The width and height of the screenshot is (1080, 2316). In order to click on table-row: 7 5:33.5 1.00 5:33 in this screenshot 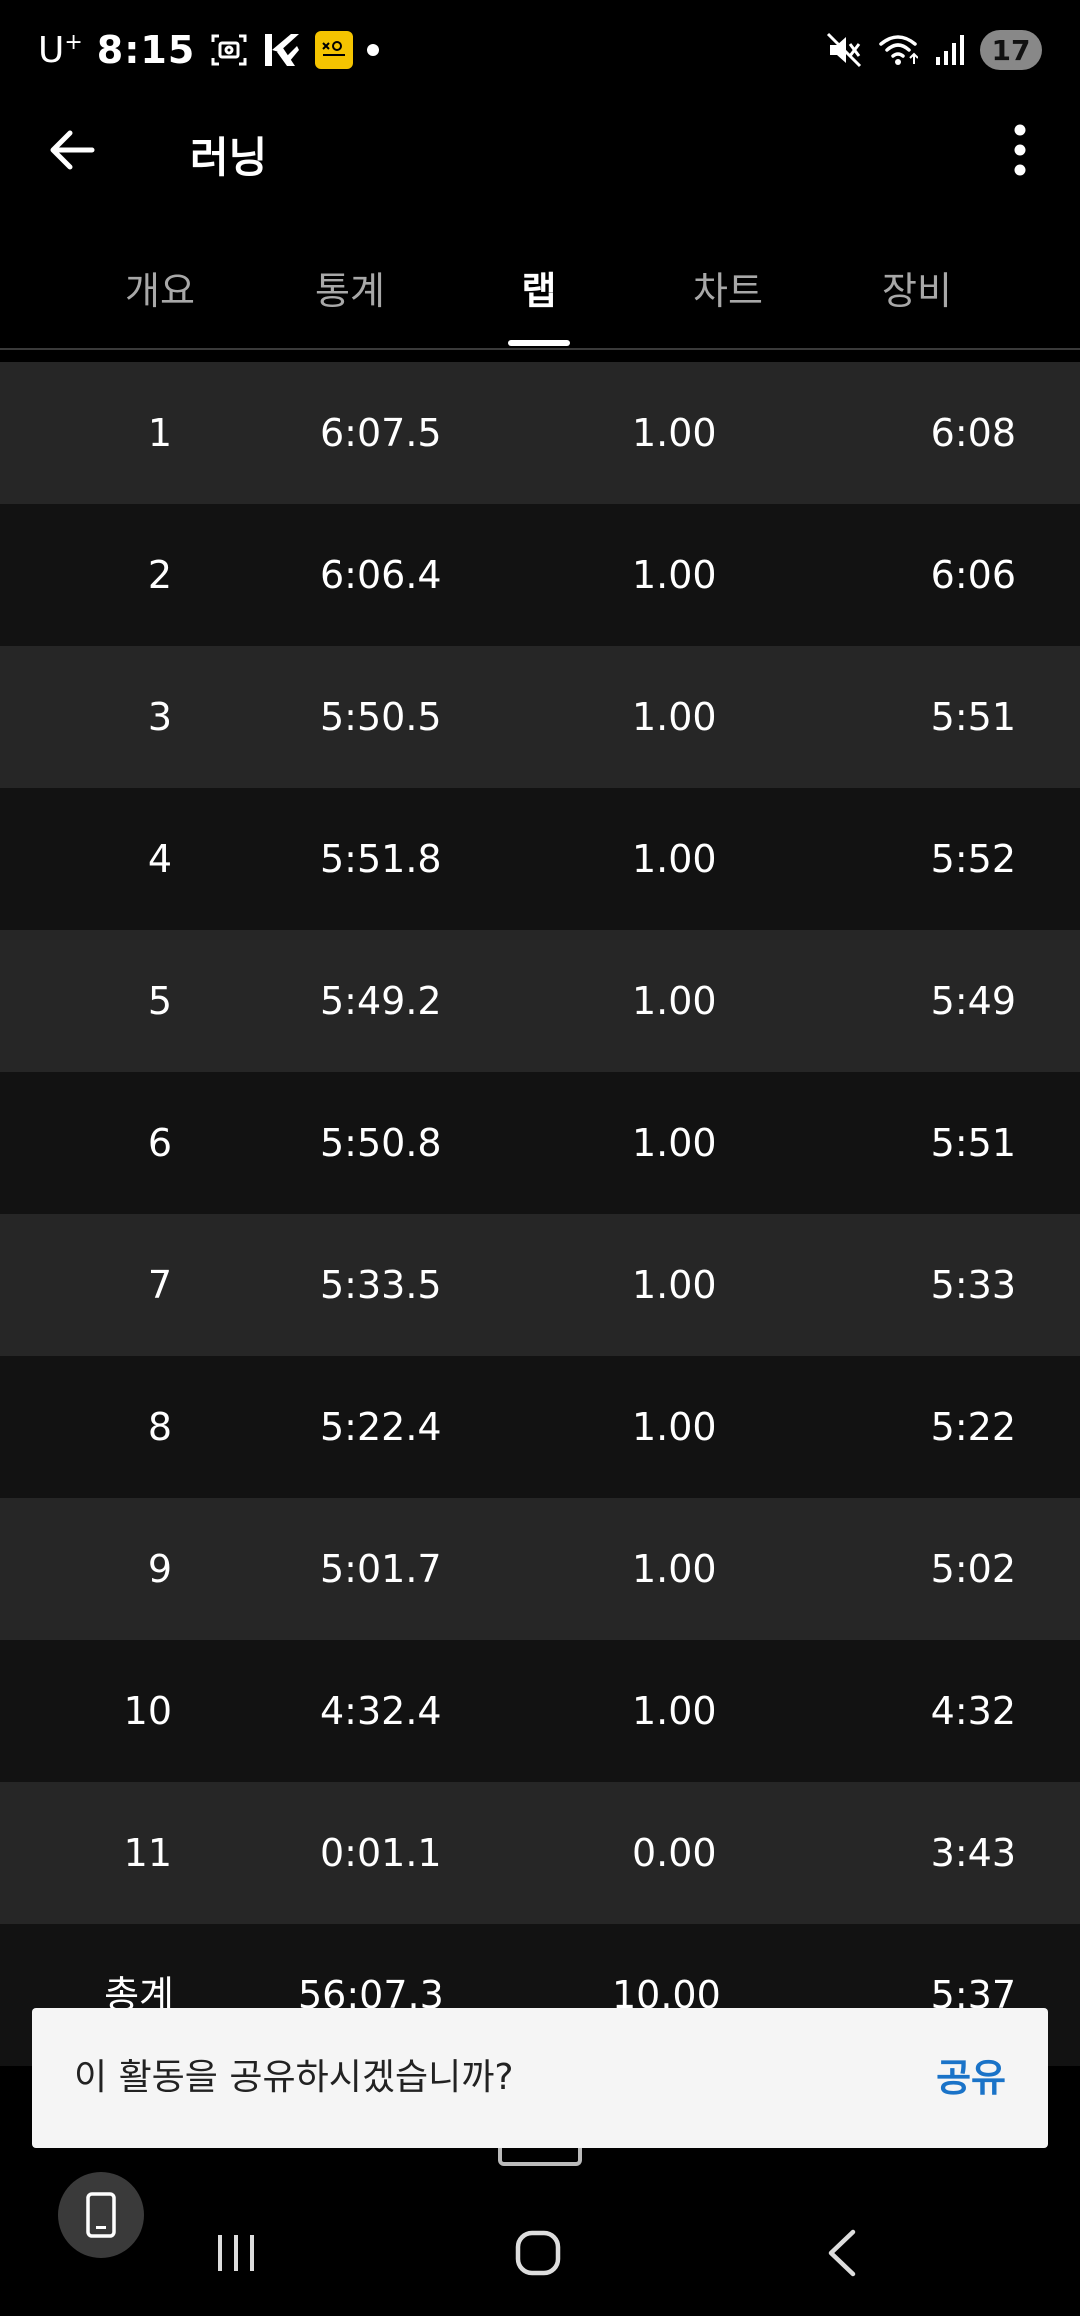, I will do `click(540, 1285)`.